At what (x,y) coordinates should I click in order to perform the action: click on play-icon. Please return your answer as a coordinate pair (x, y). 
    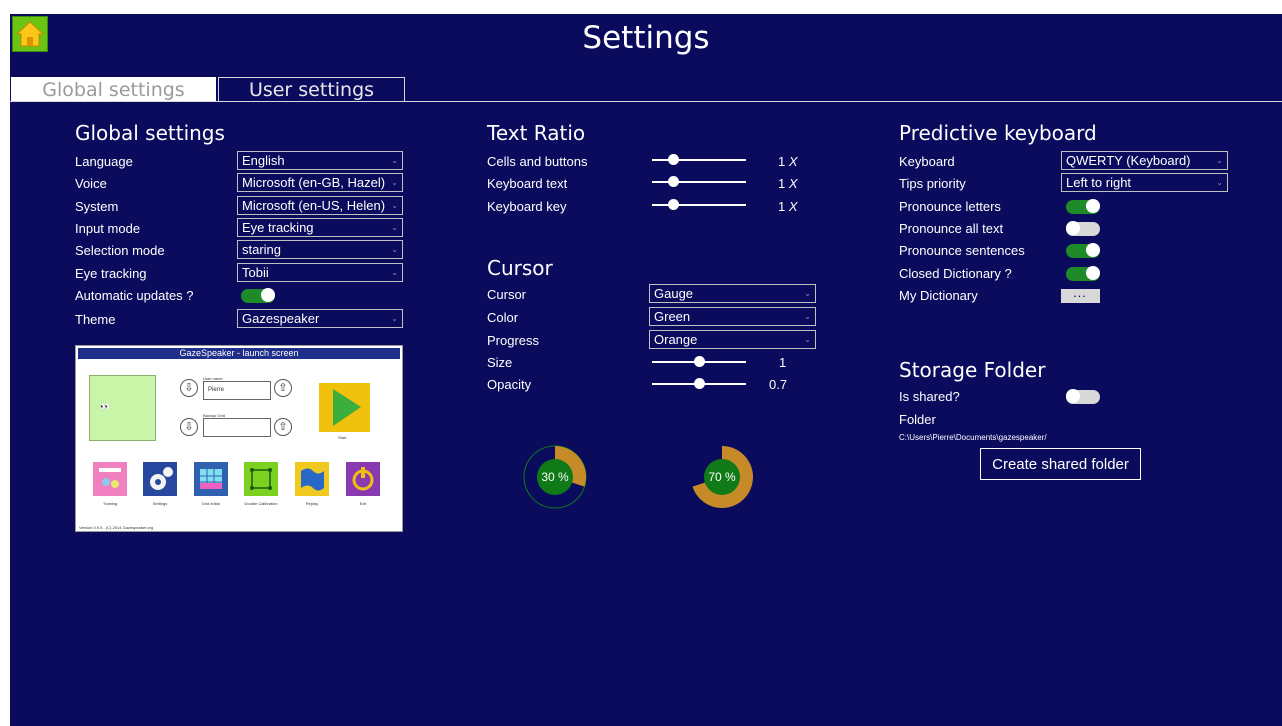
    Looking at the image, I should click on (347, 407).